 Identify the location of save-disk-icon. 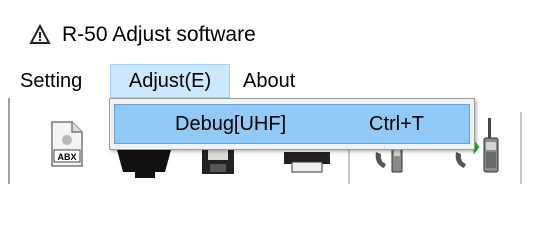
(218, 162).